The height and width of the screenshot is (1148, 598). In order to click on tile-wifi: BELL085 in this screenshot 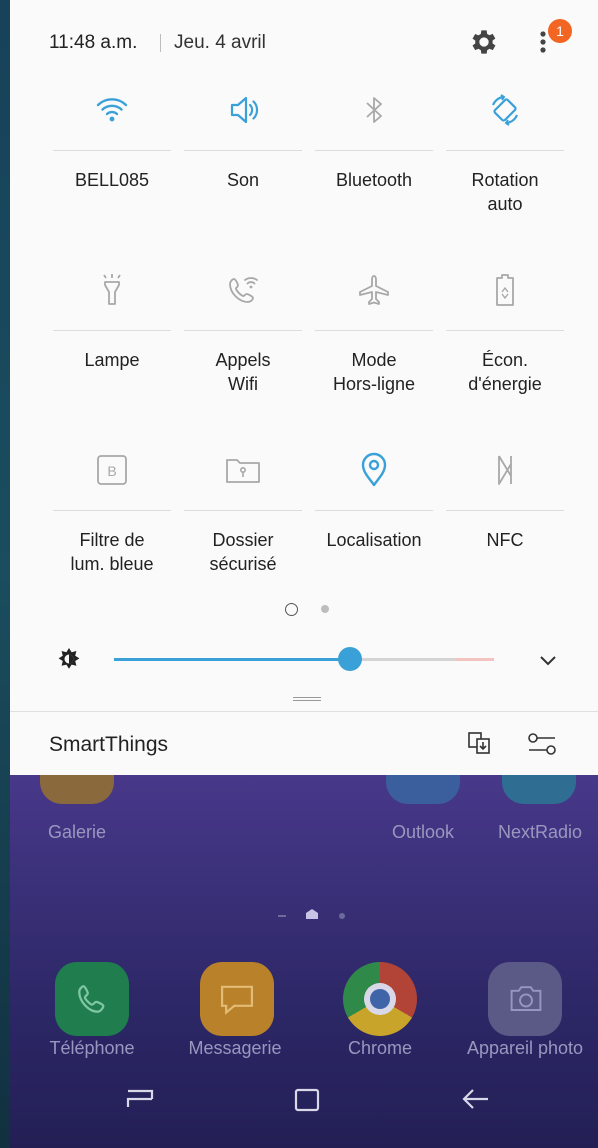, I will do `click(112, 180)`.